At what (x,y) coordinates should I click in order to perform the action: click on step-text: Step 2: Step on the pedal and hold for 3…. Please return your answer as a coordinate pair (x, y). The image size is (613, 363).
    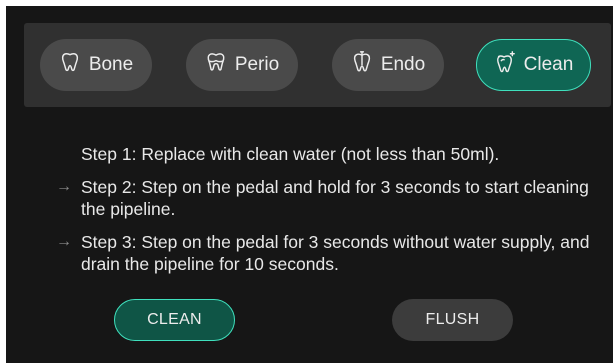
    Looking at the image, I should click on (335, 198).